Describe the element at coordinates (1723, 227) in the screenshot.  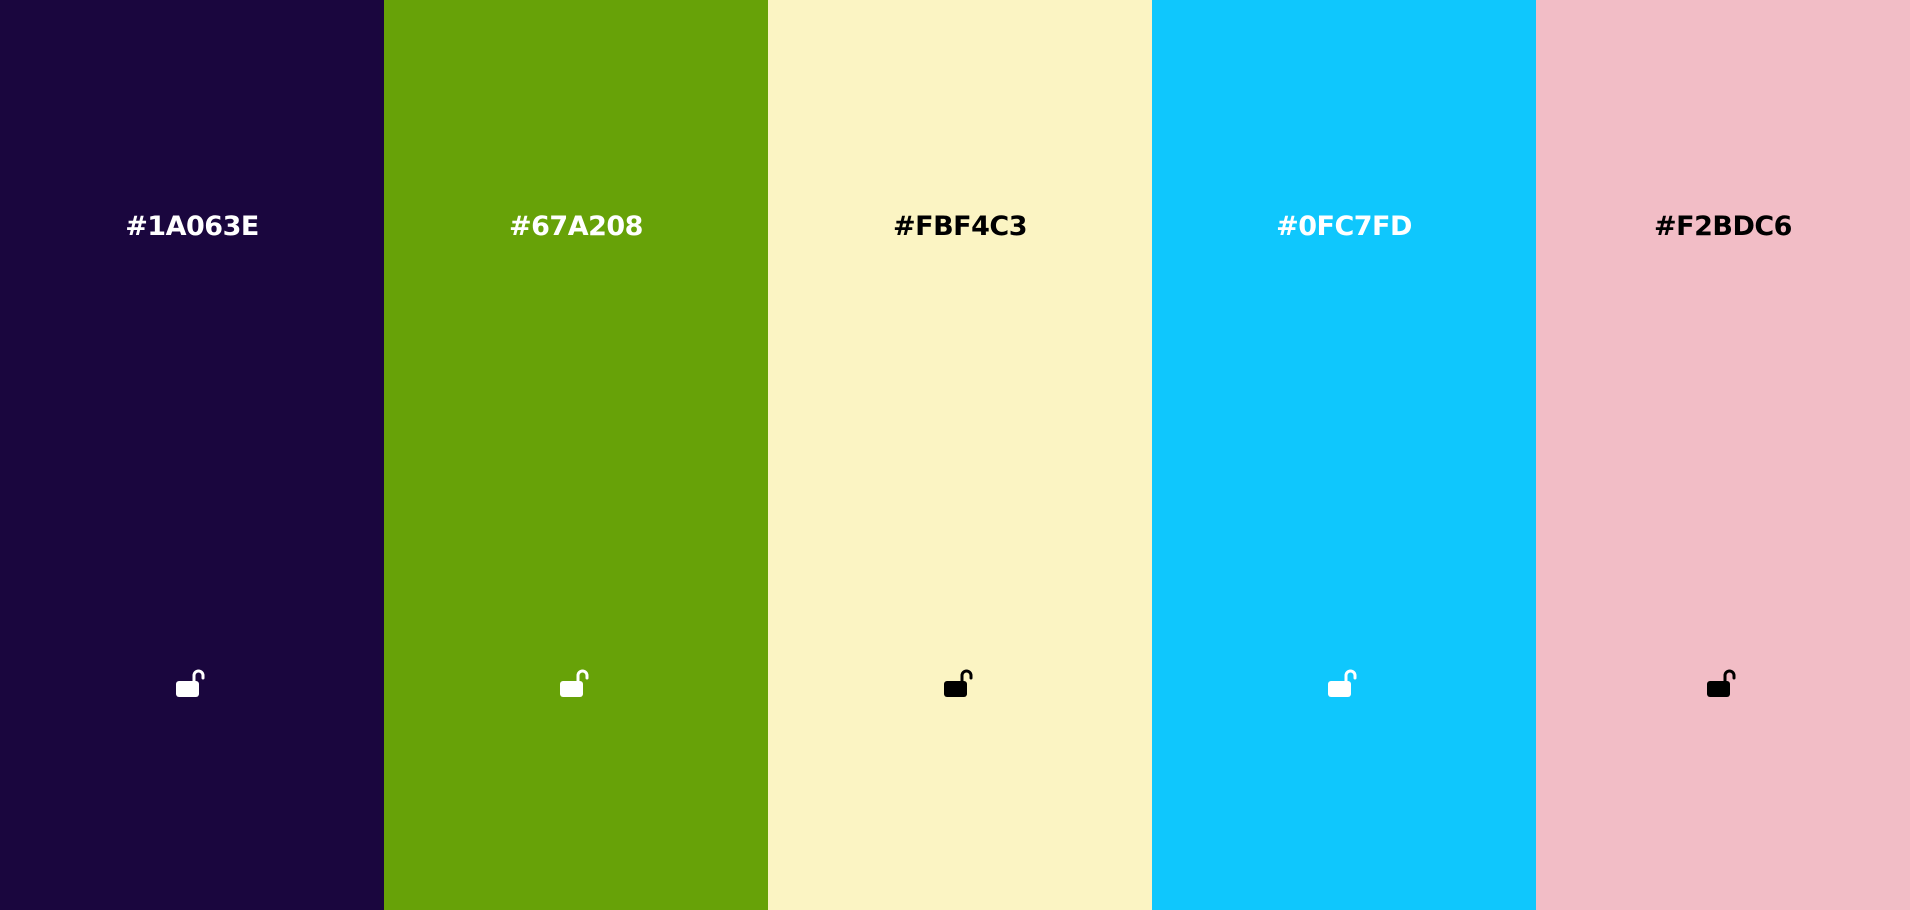
I see `hex-code-label: #F2BDC6` at that location.